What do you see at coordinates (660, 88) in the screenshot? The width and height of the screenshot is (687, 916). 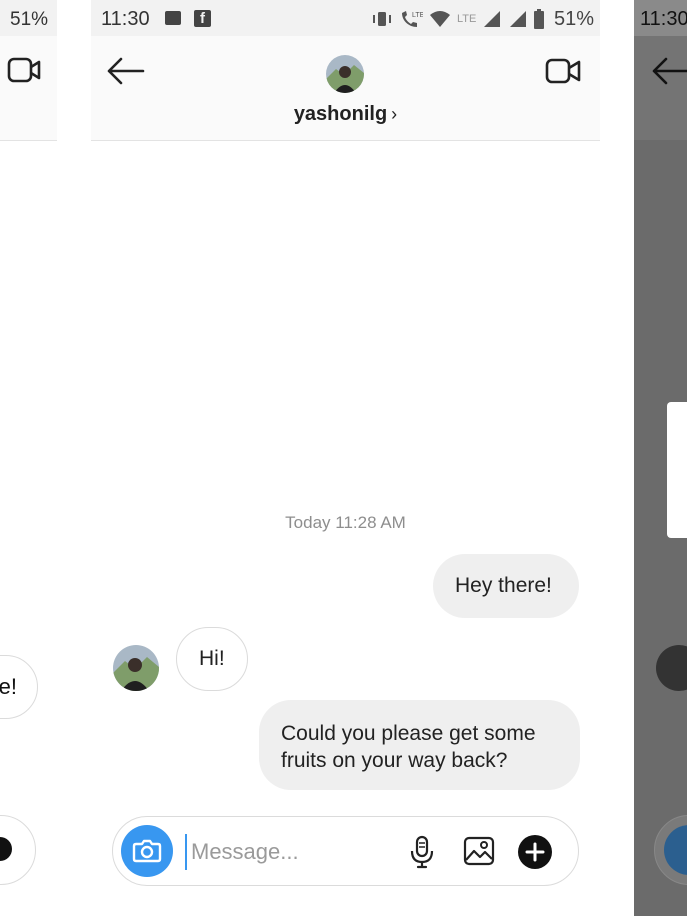 I see `right-chat-header` at bounding box center [660, 88].